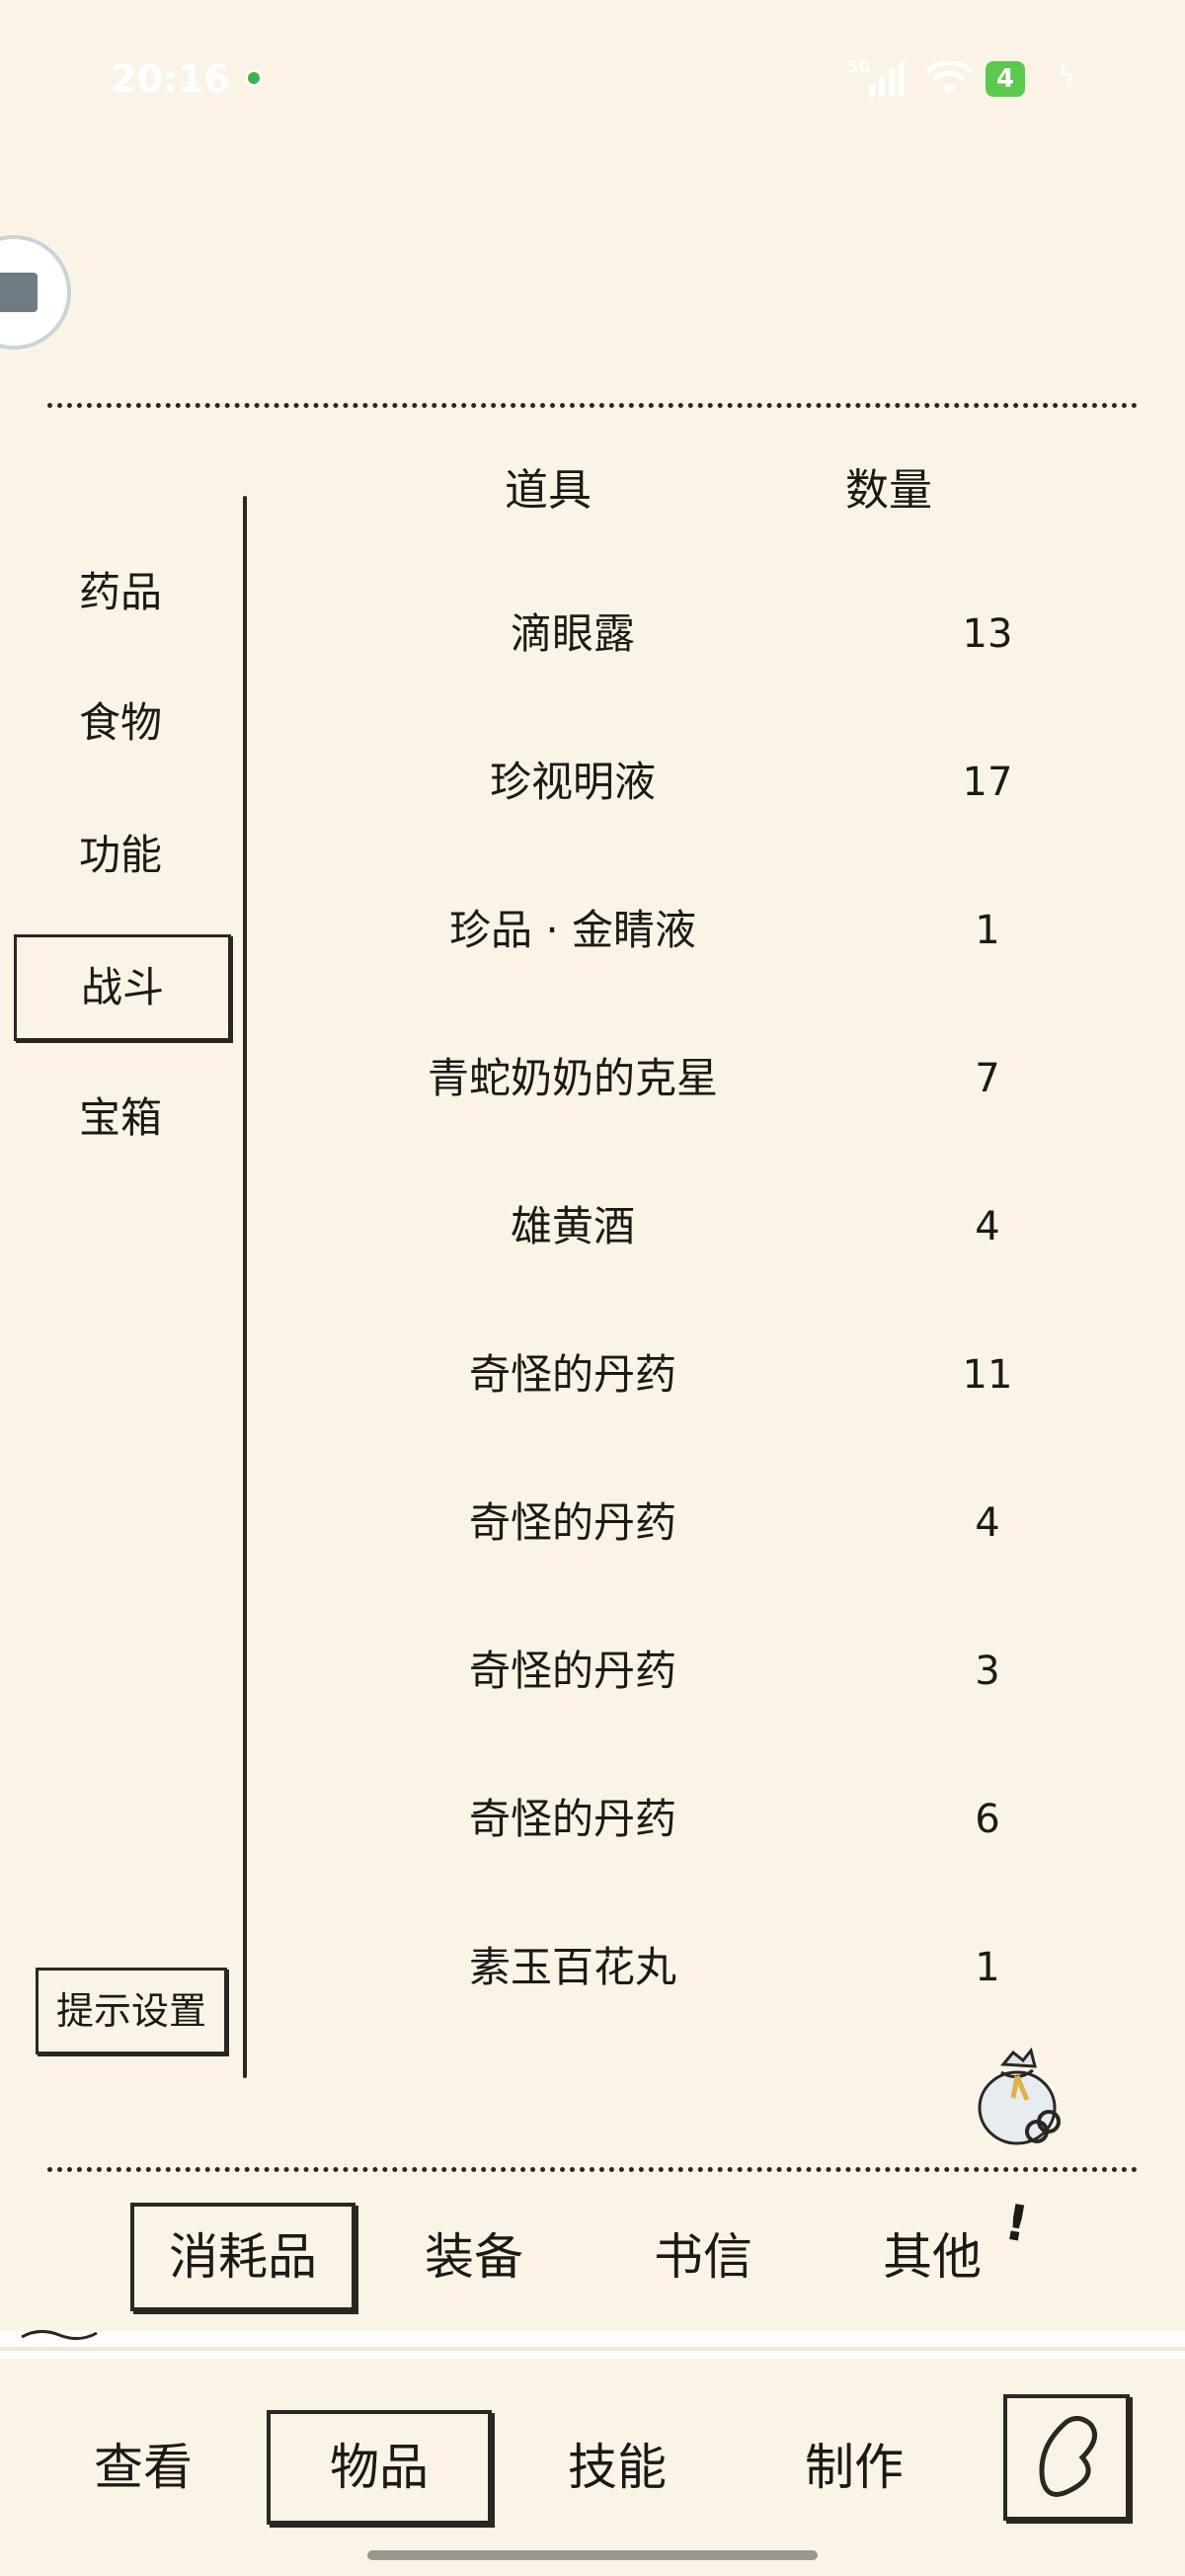 The width and height of the screenshot is (1185, 2576). What do you see at coordinates (572, 782) in the screenshot?
I see `item-name: 珍视明液` at bounding box center [572, 782].